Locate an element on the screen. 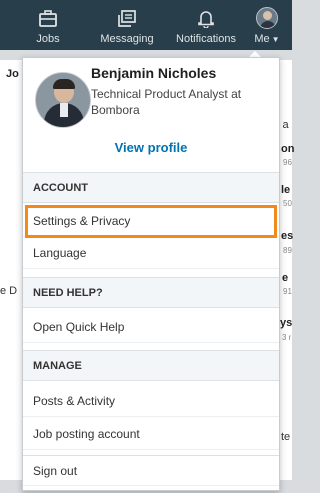 The image size is (320, 493). background-text: le is located at coordinates (286, 190).